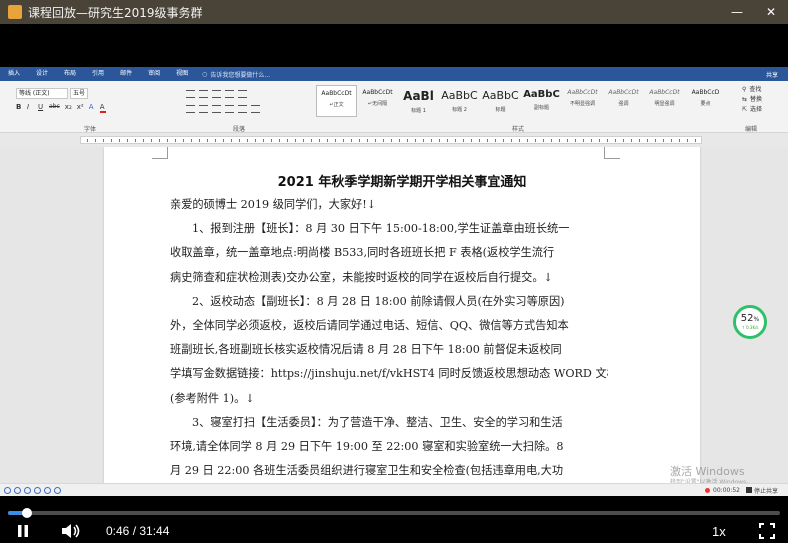 The image size is (788, 543). I want to click on cursor-icon: ⇱, so click(745, 109).